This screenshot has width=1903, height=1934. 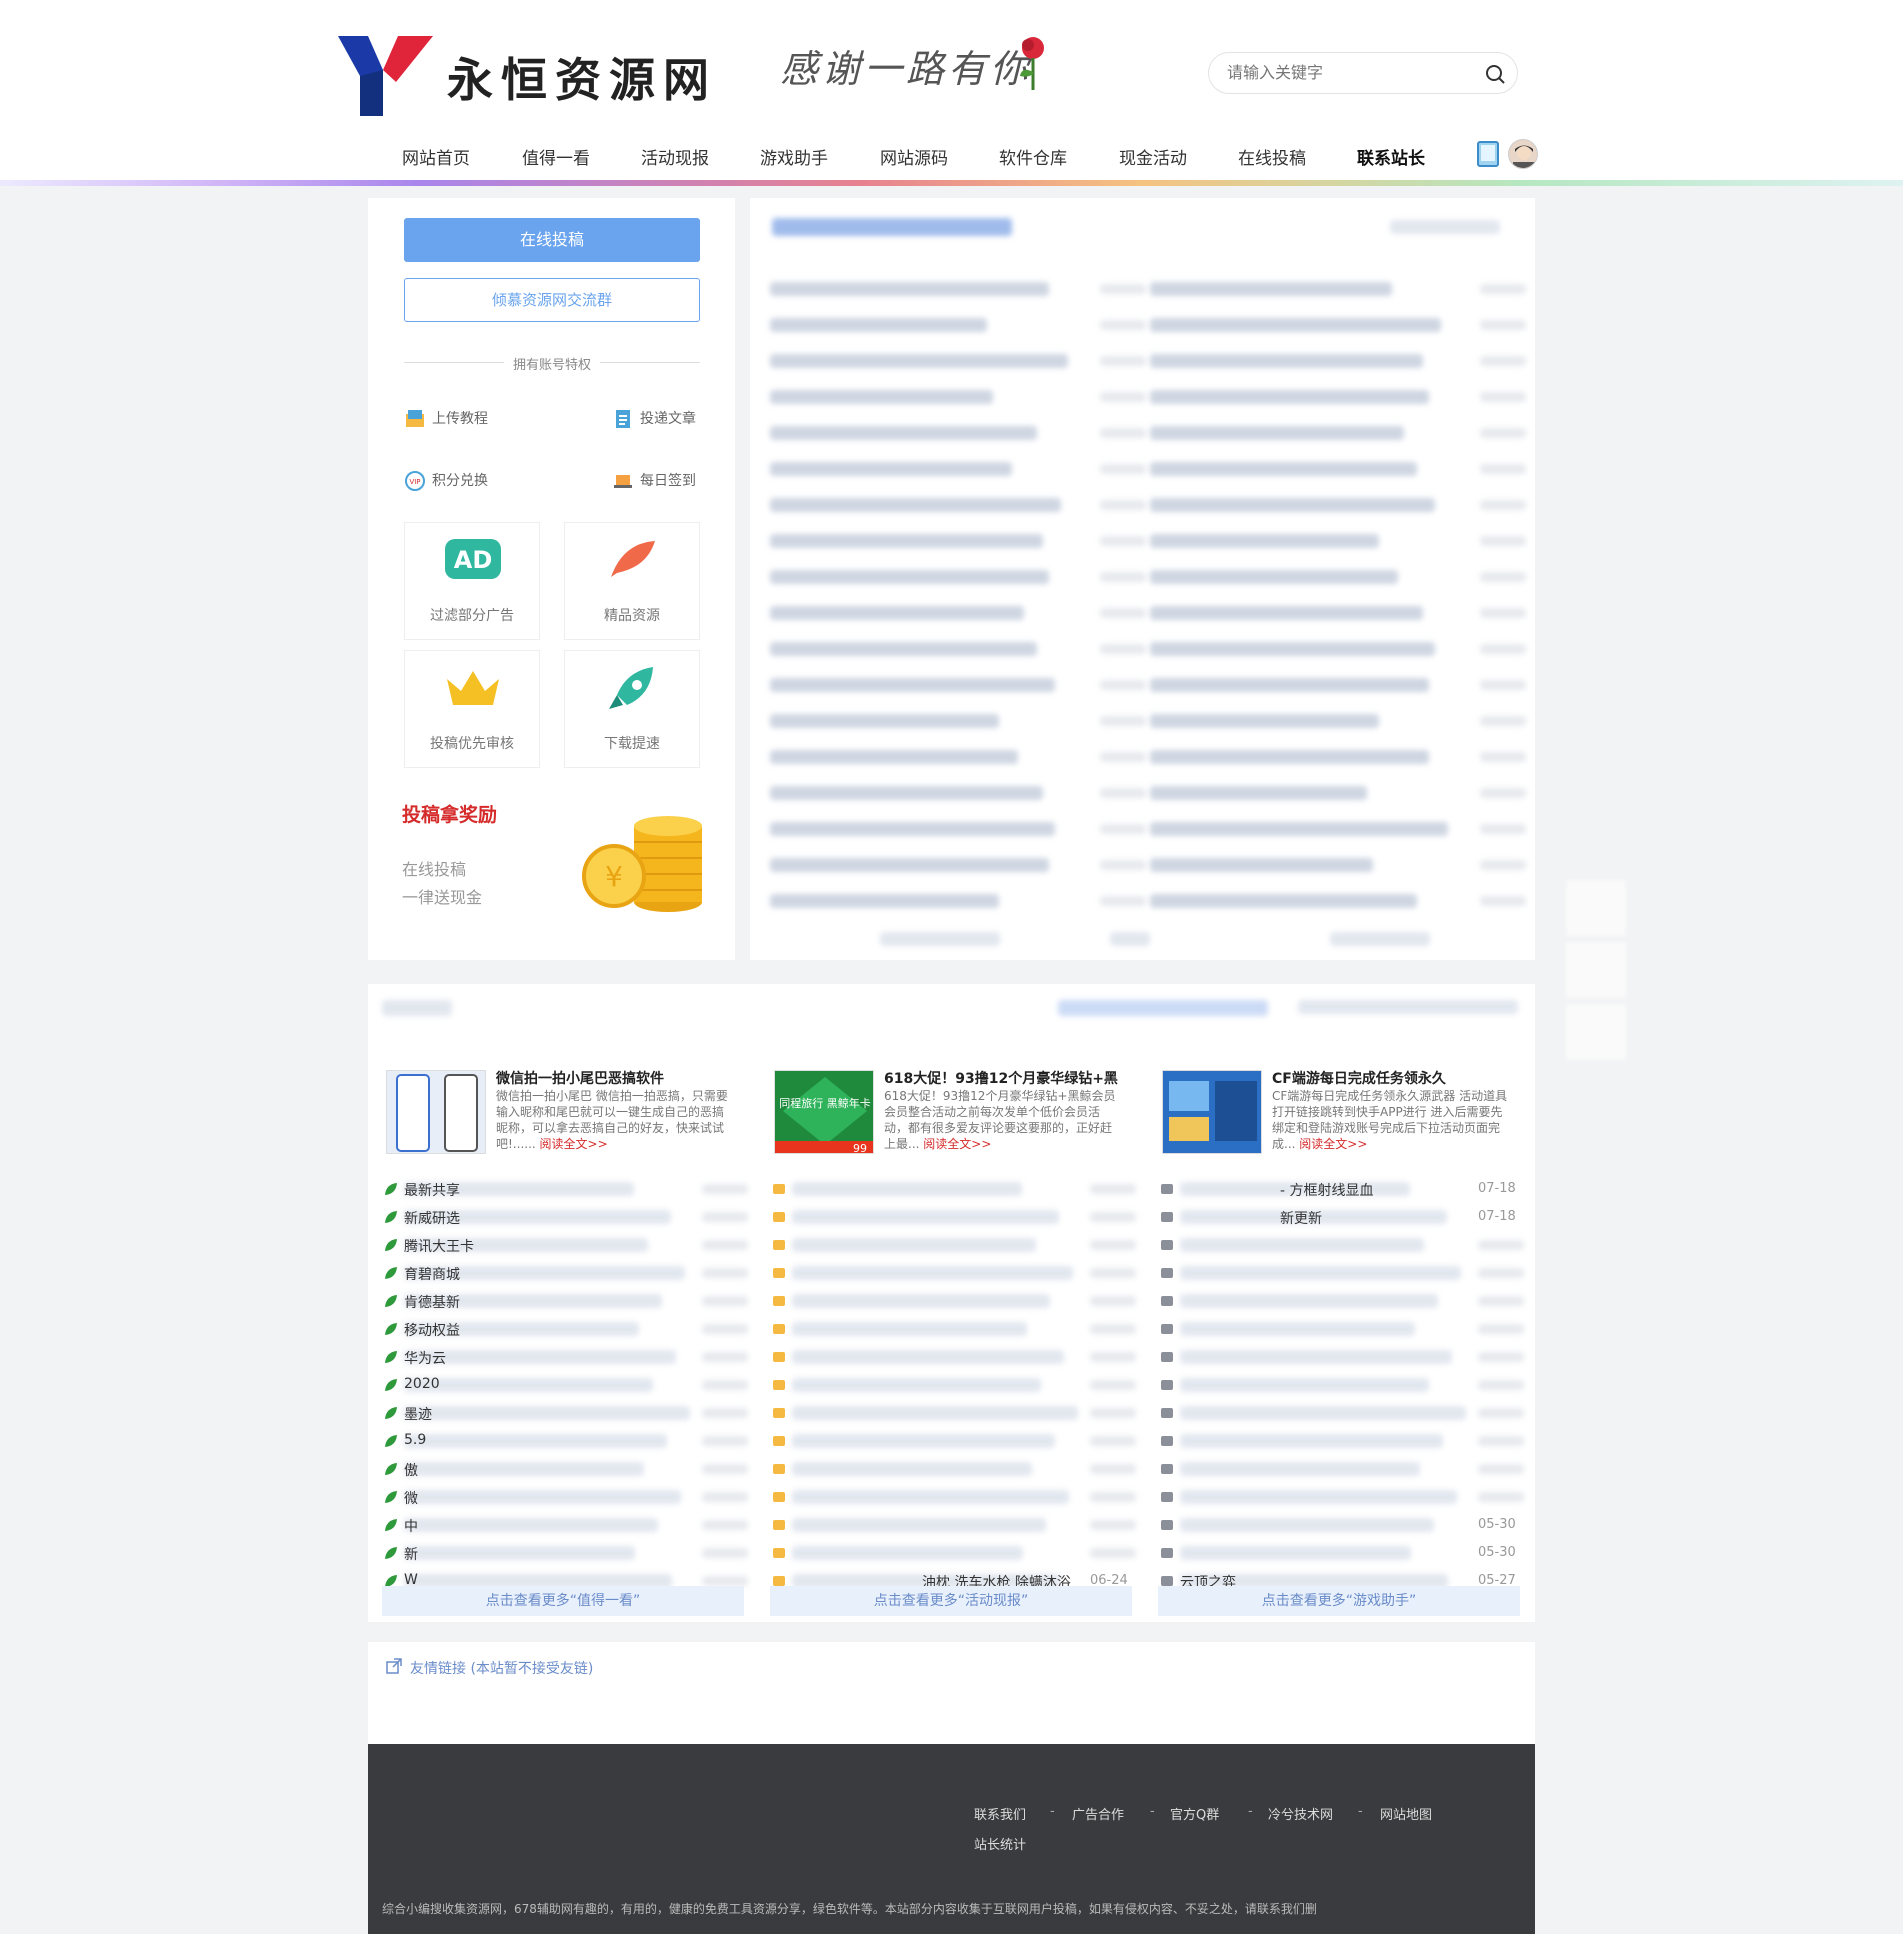 What do you see at coordinates (1098, 1813) in the screenshot?
I see `footer-link-ads: 广告合作` at bounding box center [1098, 1813].